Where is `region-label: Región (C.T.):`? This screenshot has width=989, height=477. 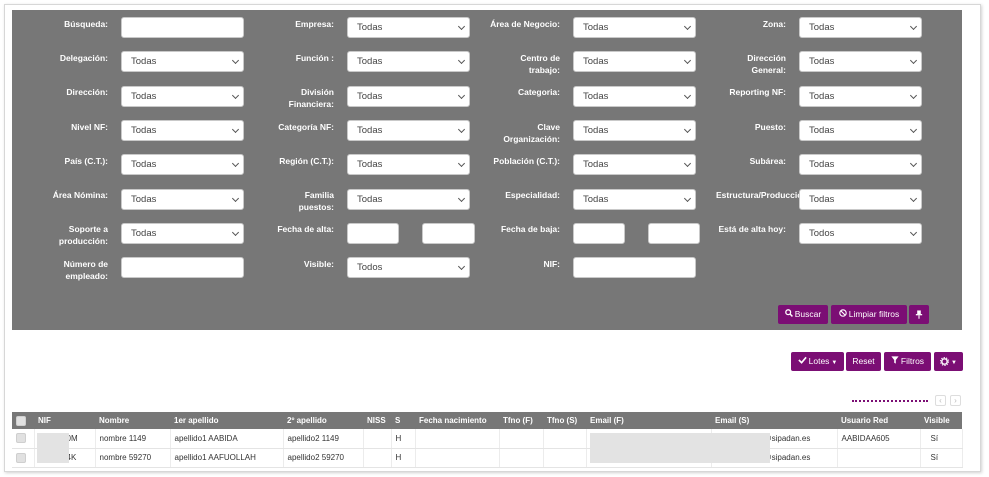 region-label: Región (C.T.): is located at coordinates (306, 161).